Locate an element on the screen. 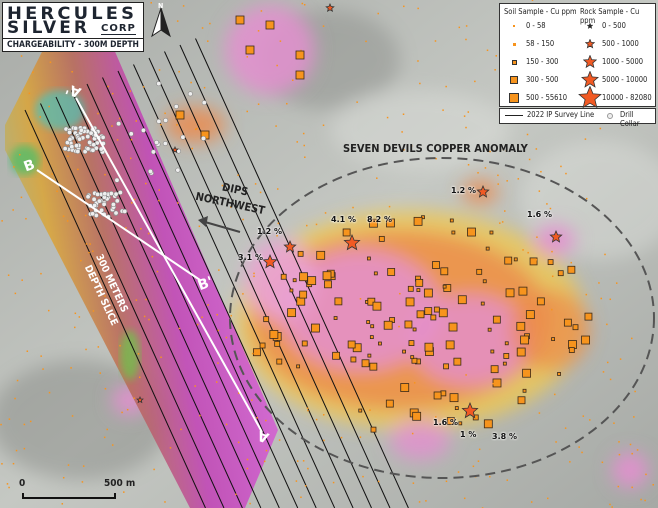 The height and width of the screenshot is (508, 658). rock-legend-label: 1000 - 5000 is located at coordinates (623, 61).